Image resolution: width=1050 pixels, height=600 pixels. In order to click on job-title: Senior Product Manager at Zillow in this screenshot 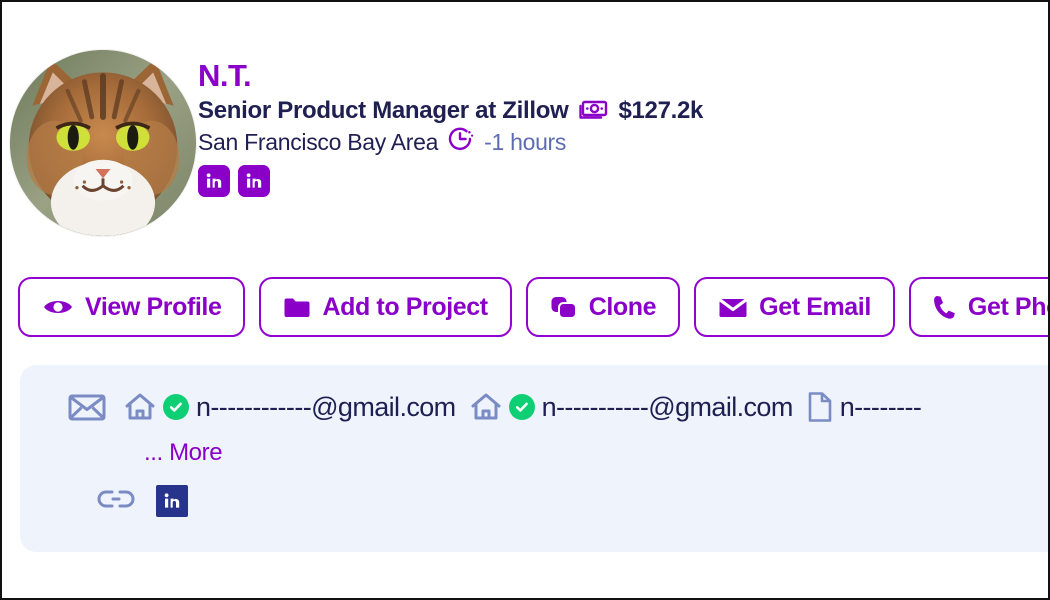, I will do `click(383, 110)`.